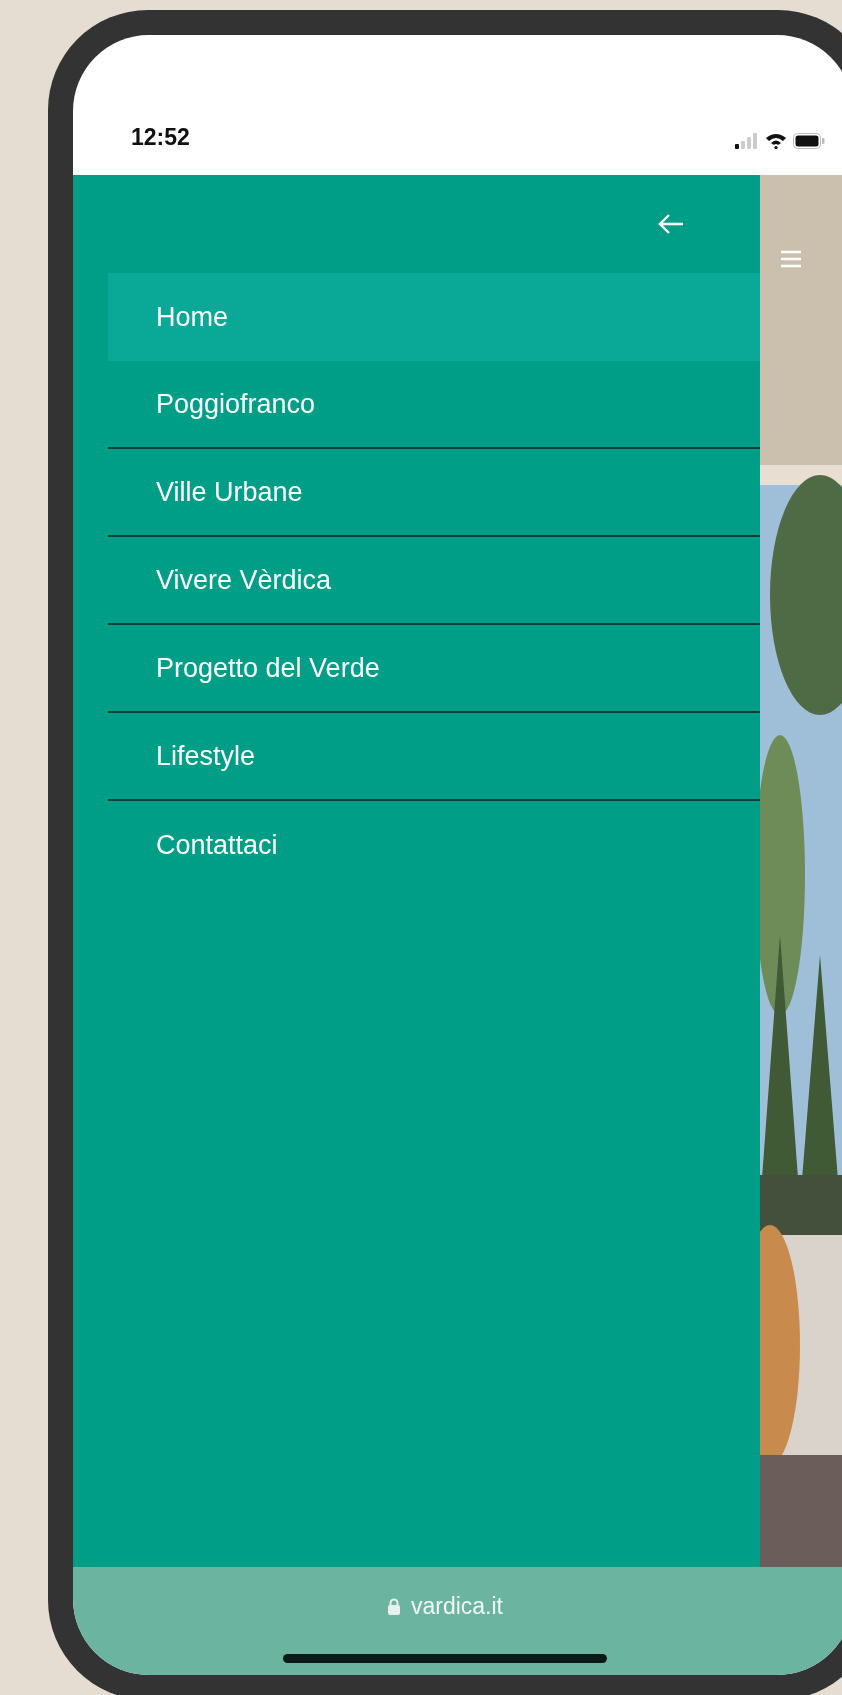  Describe the element at coordinates (776, 141) in the screenshot. I see `wifi-icon` at that location.